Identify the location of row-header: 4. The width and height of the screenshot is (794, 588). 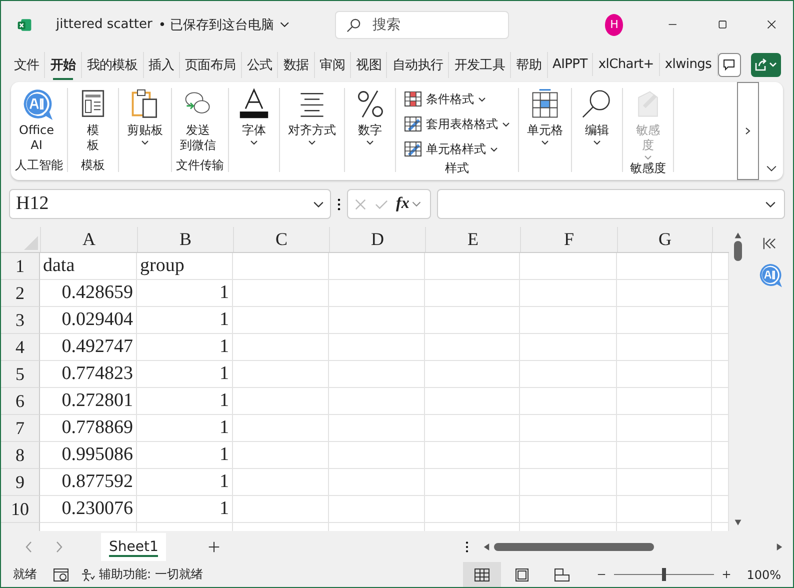
(20, 347).